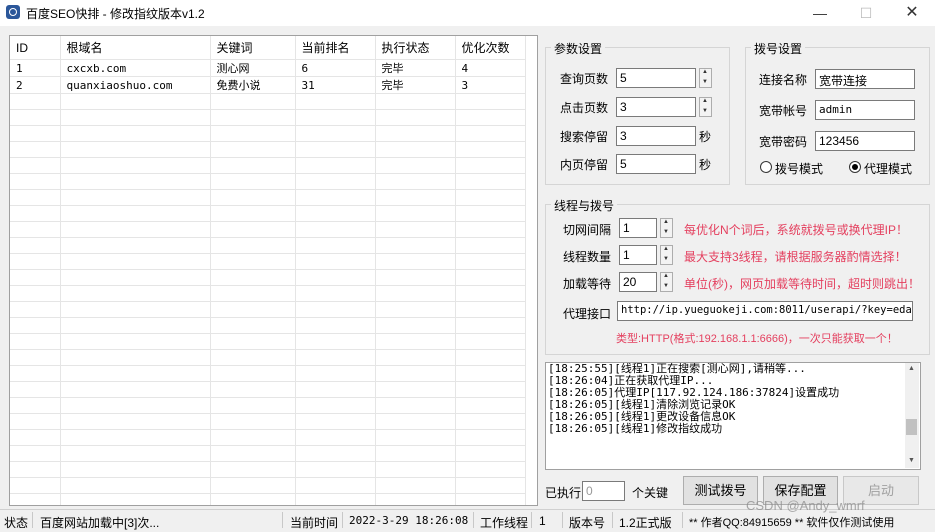  Describe the element at coordinates (16, 523) in the screenshot. I see `status-label: 状态` at that location.